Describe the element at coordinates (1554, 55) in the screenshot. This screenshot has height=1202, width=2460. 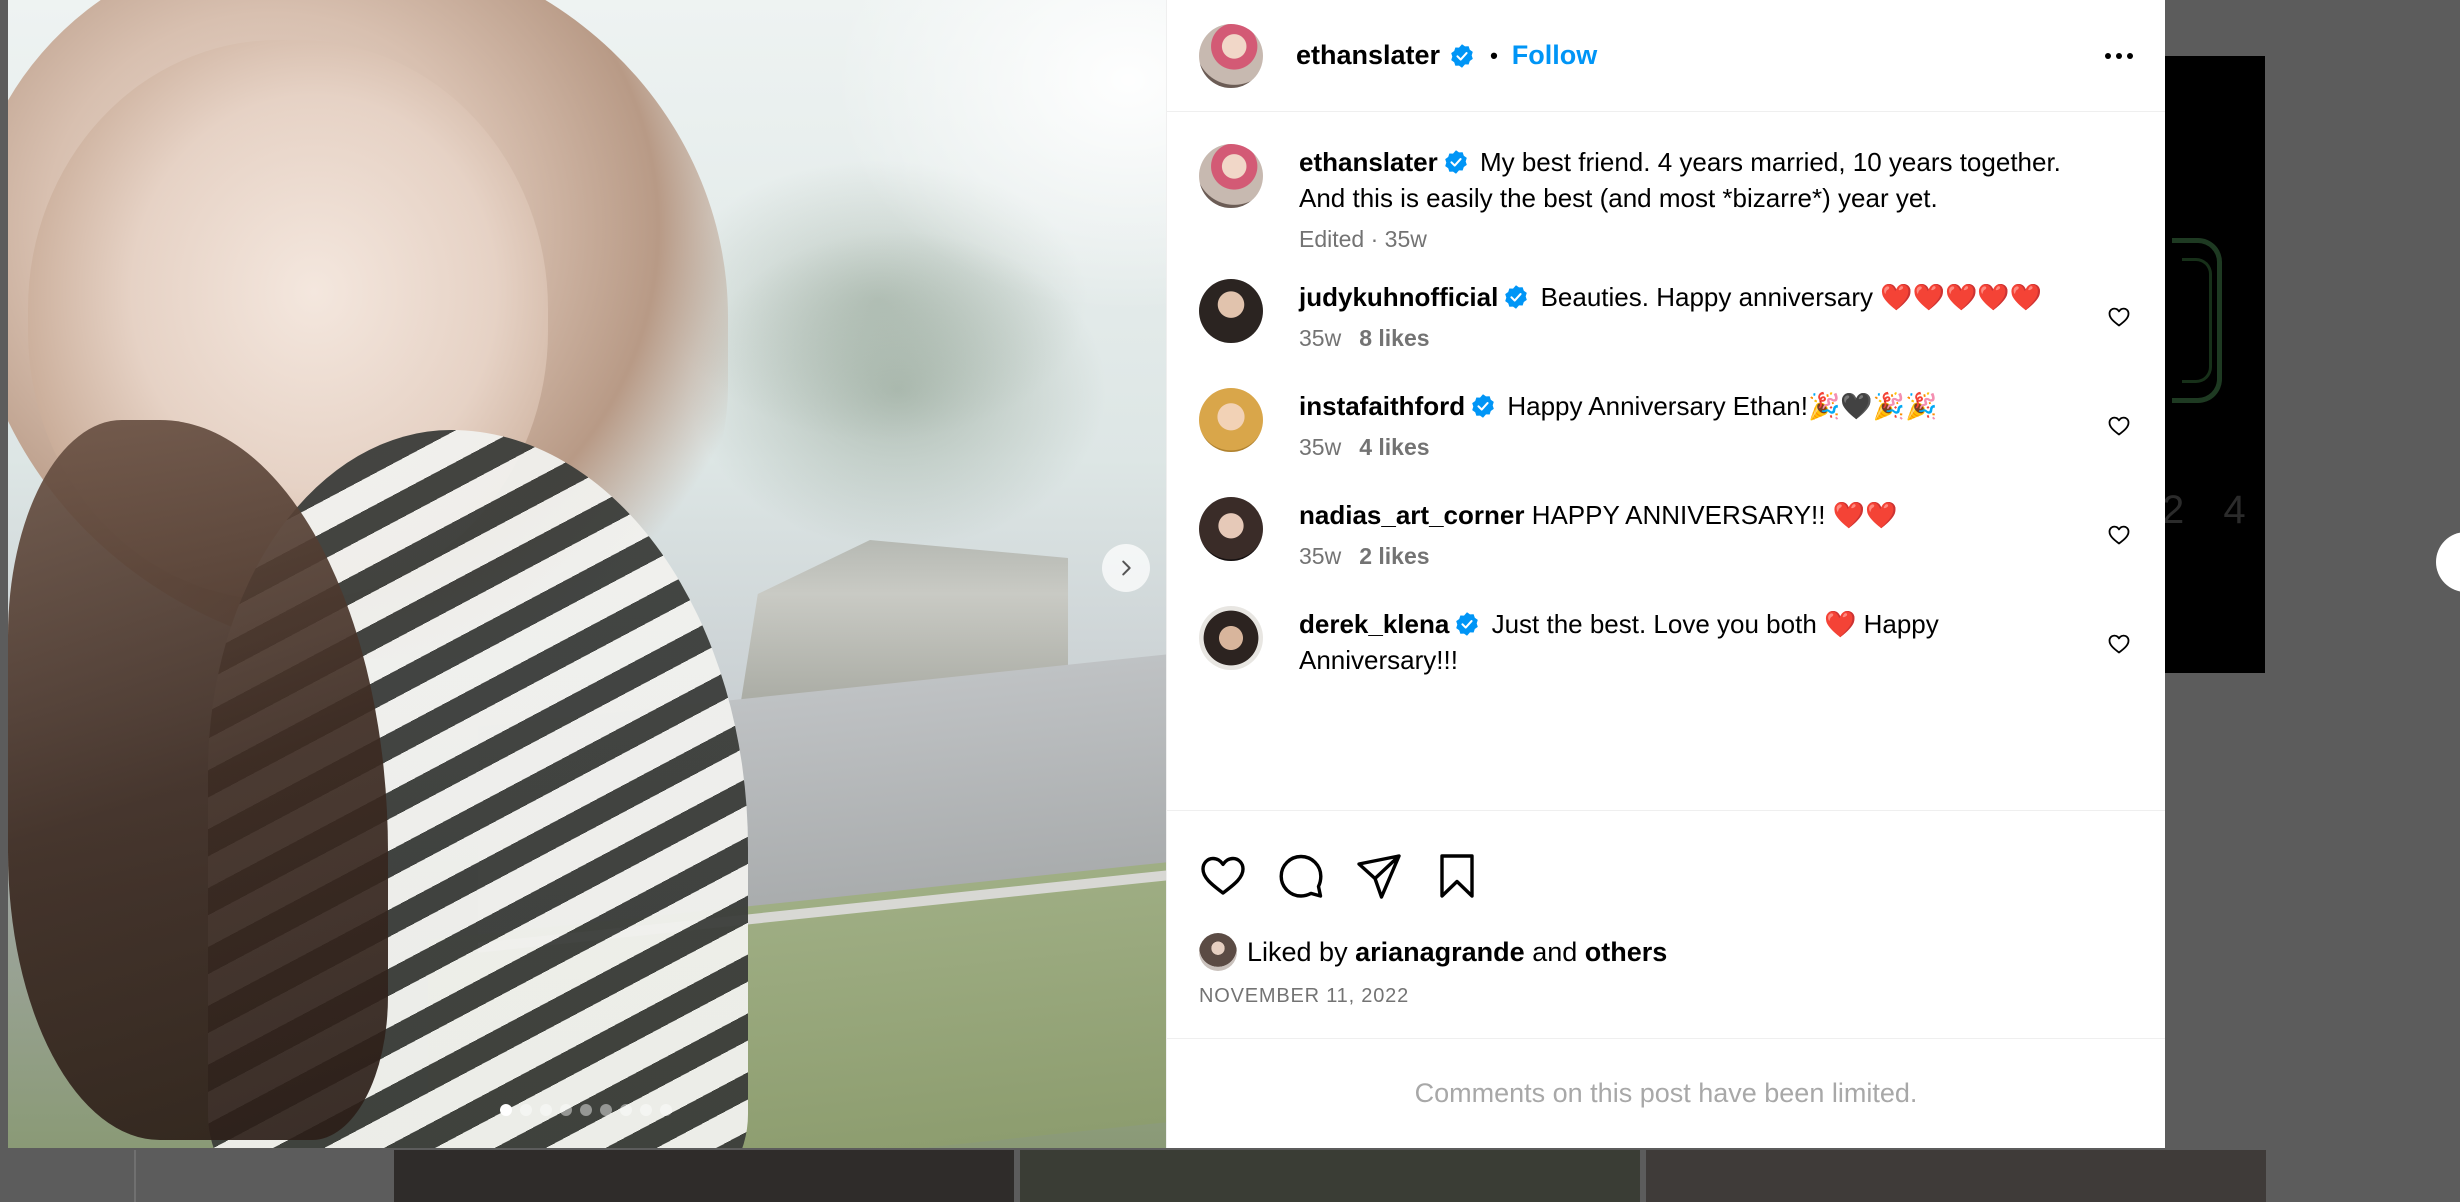
I see `follow-button: Follow` at that location.